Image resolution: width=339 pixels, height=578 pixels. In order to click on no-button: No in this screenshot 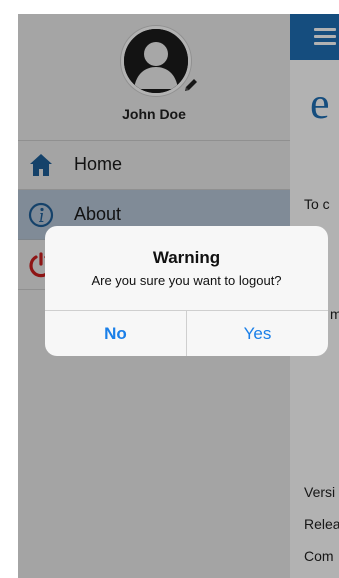, I will do `click(115, 333)`.